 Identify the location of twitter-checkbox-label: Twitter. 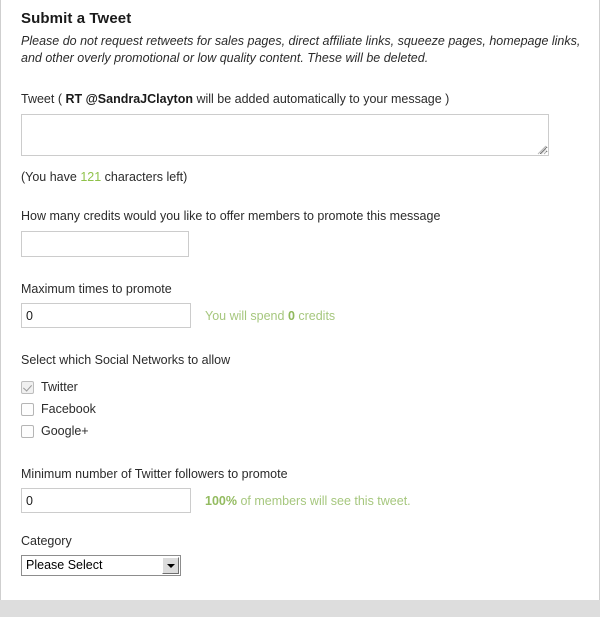
(59, 387).